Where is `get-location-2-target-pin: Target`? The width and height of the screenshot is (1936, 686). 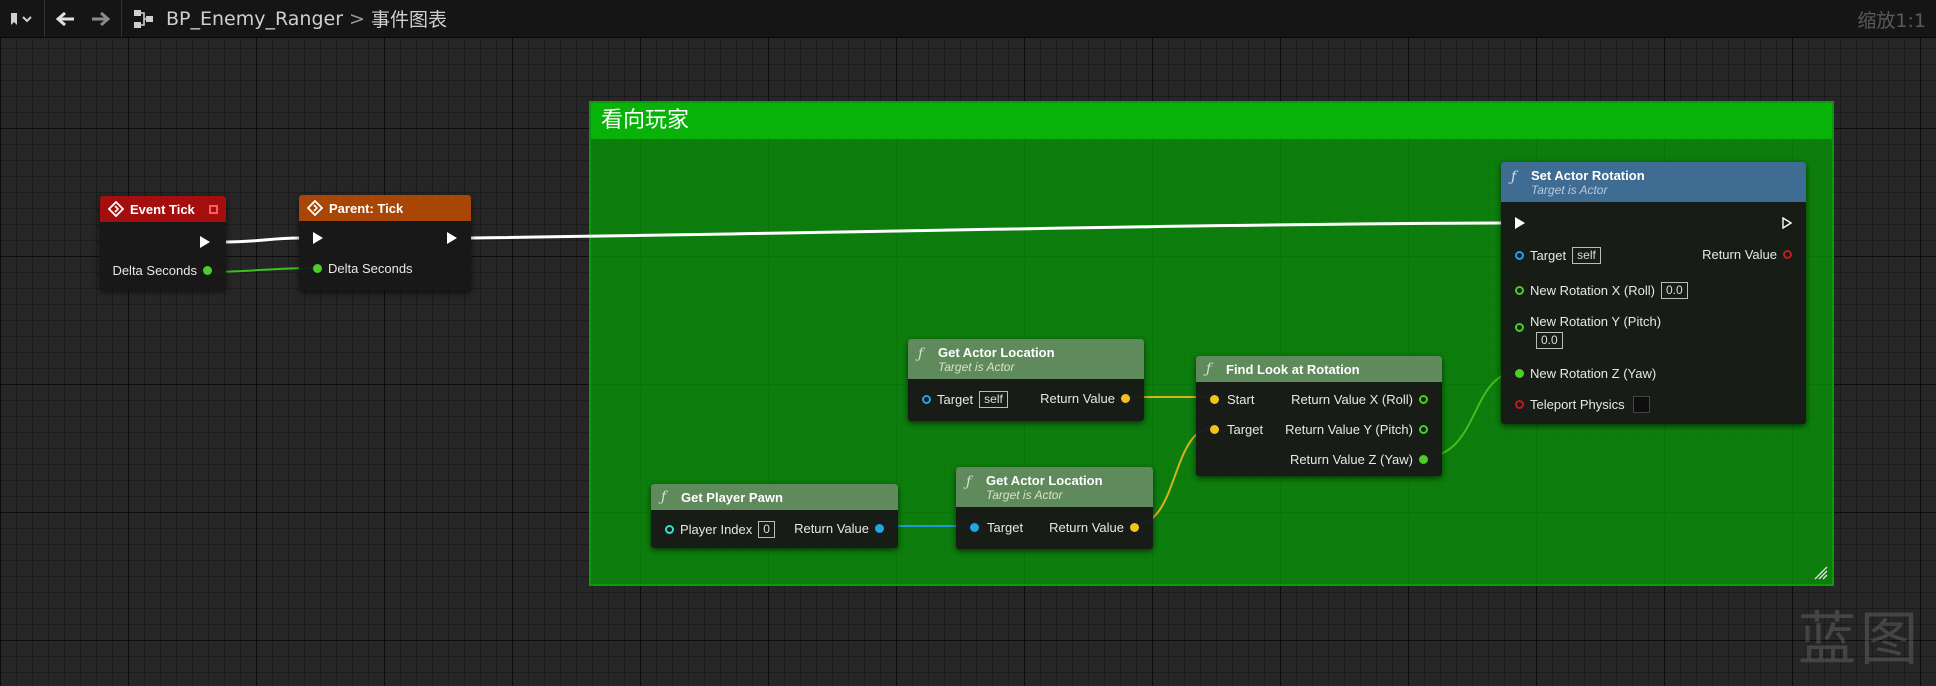
get-location-2-target-pin: Target is located at coordinates (996, 527).